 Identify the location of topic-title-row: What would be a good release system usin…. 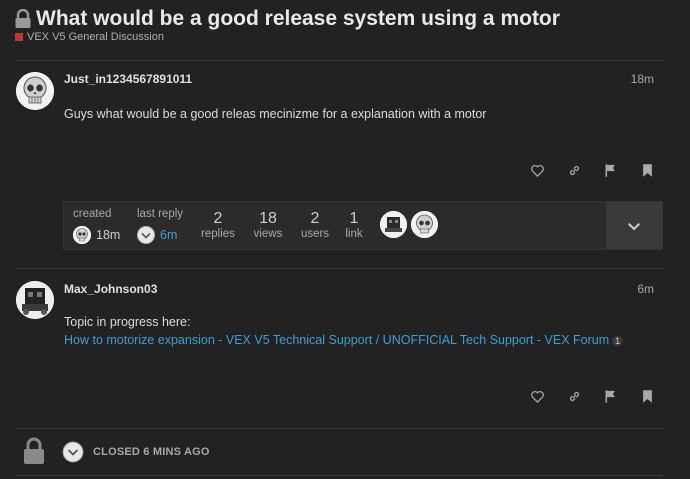
(287, 19).